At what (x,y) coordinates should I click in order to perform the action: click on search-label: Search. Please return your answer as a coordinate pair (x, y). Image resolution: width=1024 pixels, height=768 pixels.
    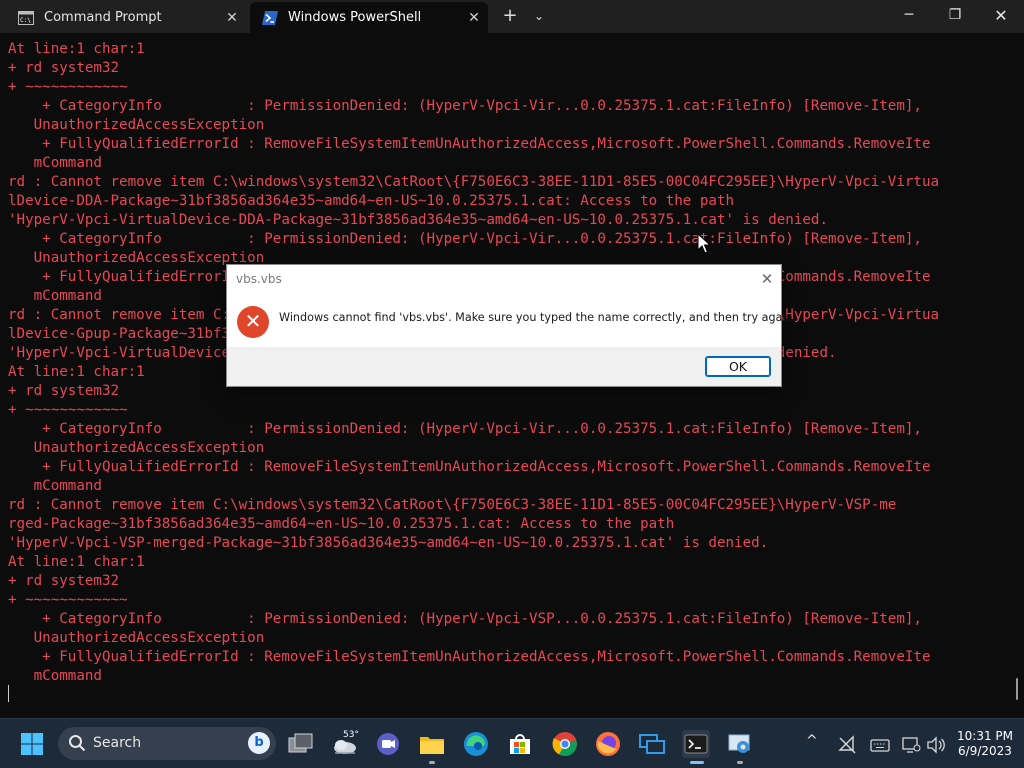
    Looking at the image, I should click on (117, 743).